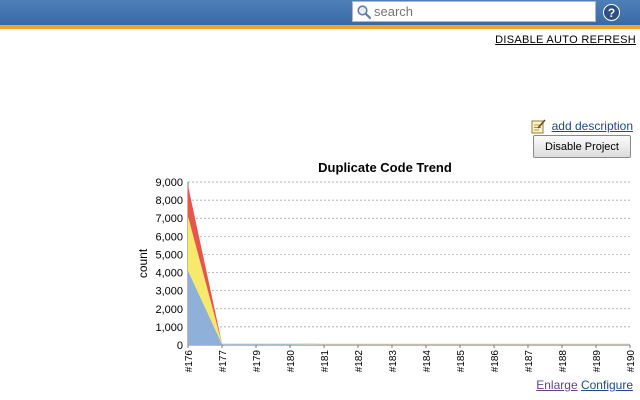 The width and height of the screenshot is (640, 400). I want to click on chart-links: Enlarge Configure, so click(584, 385).